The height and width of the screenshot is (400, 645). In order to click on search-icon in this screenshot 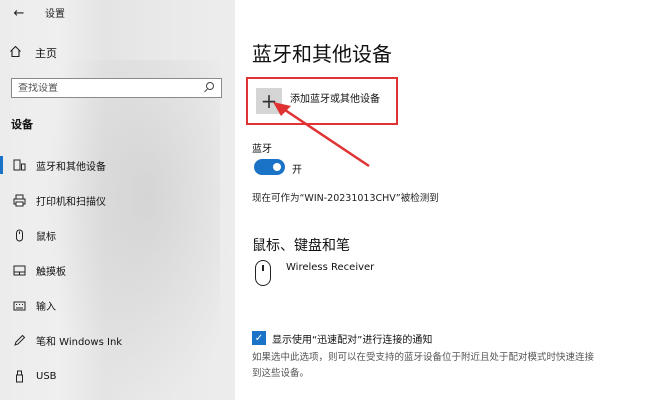, I will do `click(209, 88)`.